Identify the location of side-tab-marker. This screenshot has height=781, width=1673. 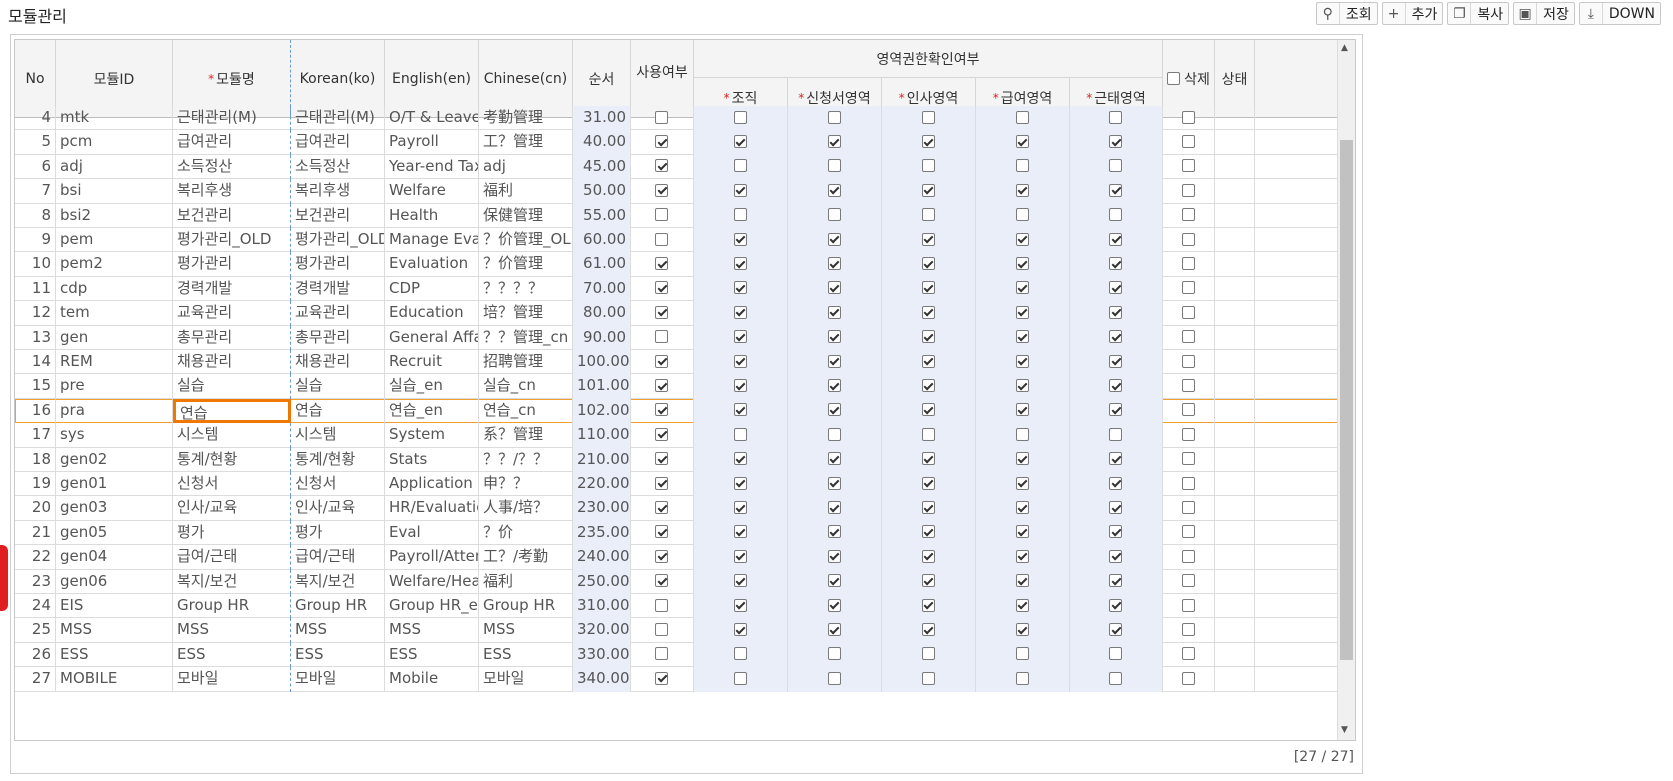
(4, 578).